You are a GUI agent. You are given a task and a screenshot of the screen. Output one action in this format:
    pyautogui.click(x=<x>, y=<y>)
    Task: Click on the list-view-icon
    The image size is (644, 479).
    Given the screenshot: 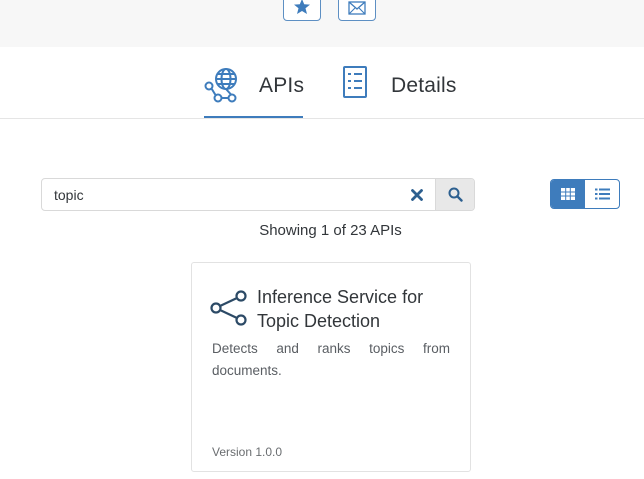 What is the action you would take?
    pyautogui.click(x=602, y=194)
    